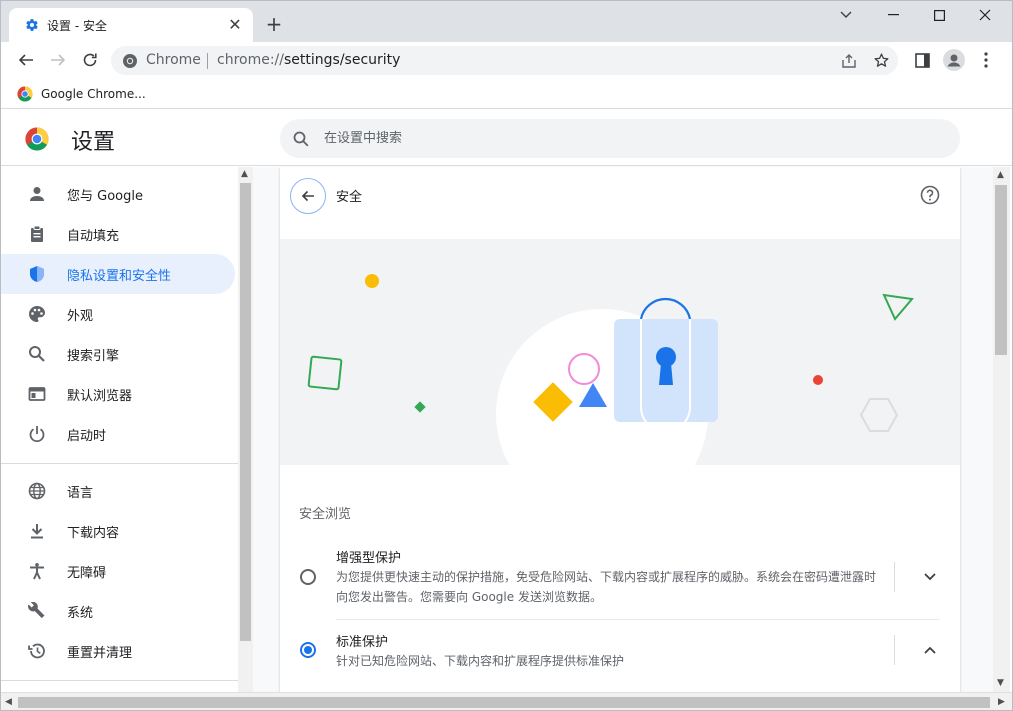 This screenshot has height=711, width=1013. What do you see at coordinates (37, 234) in the screenshot?
I see `clipboard-icon` at bounding box center [37, 234].